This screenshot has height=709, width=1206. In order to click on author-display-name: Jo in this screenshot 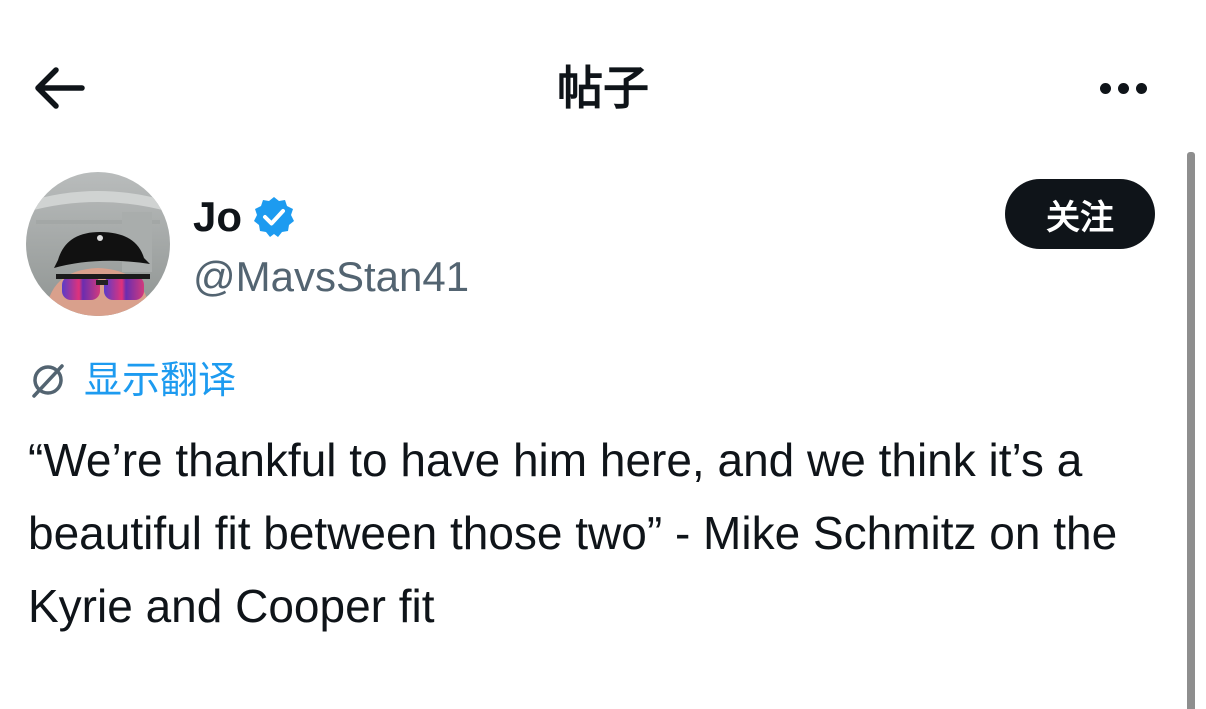, I will do `click(217, 217)`.